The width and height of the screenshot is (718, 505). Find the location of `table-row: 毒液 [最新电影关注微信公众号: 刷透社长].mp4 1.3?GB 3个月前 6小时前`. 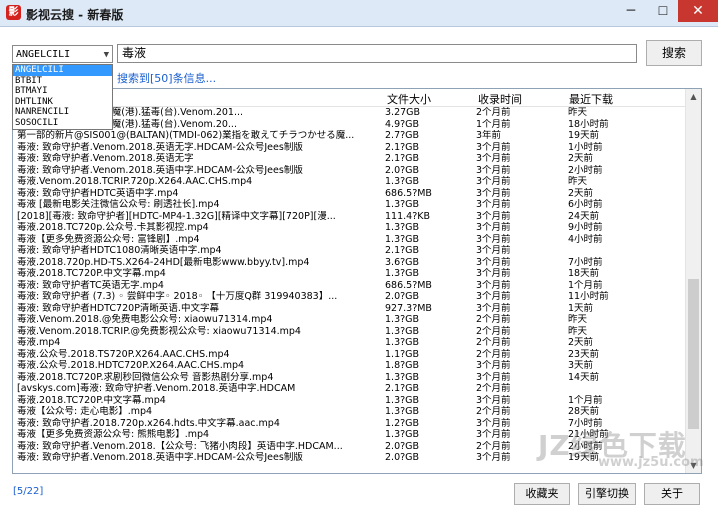

table-row: 毒液 [最新电影关注微信公众号: 刷透社长].mp4 1.3?GB 3个月前 6小时前 is located at coordinates (350, 205).